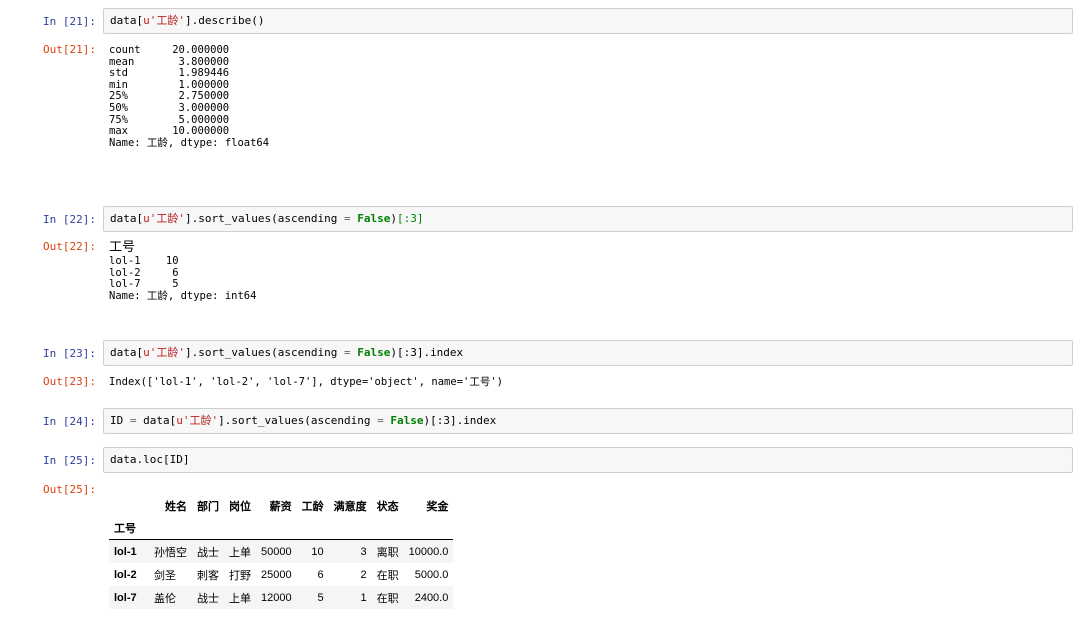  I want to click on in-prompt-25: In [25]:, so click(69, 460).